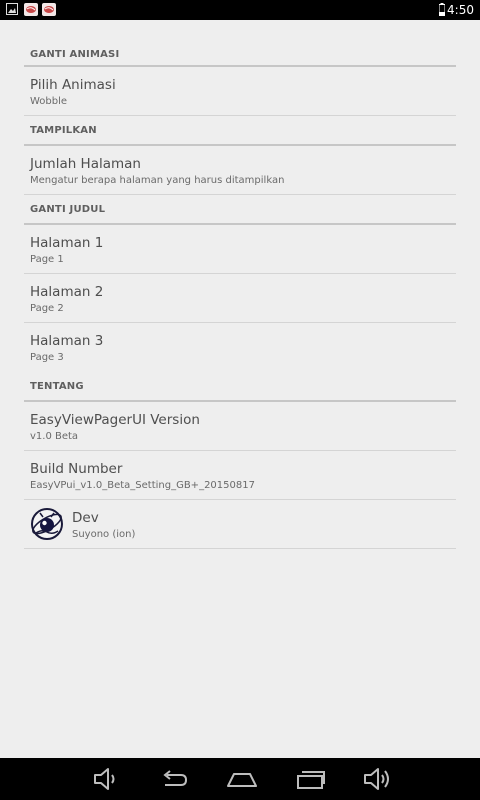 The height and width of the screenshot is (800, 480). What do you see at coordinates (240, 347) in the screenshot?
I see `pref-halaman-3: Halaman 3 Page 3` at bounding box center [240, 347].